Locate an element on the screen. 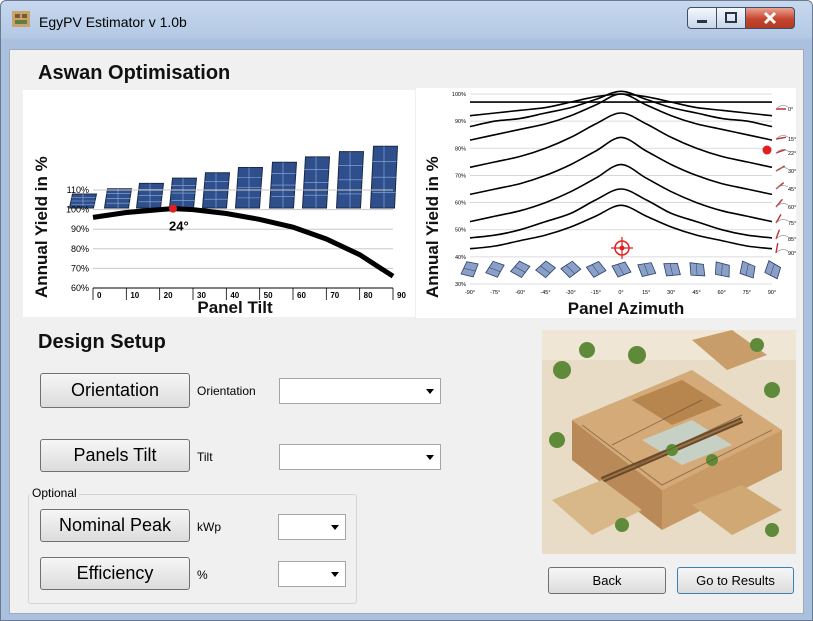  close-icon is located at coordinates (770, 18).